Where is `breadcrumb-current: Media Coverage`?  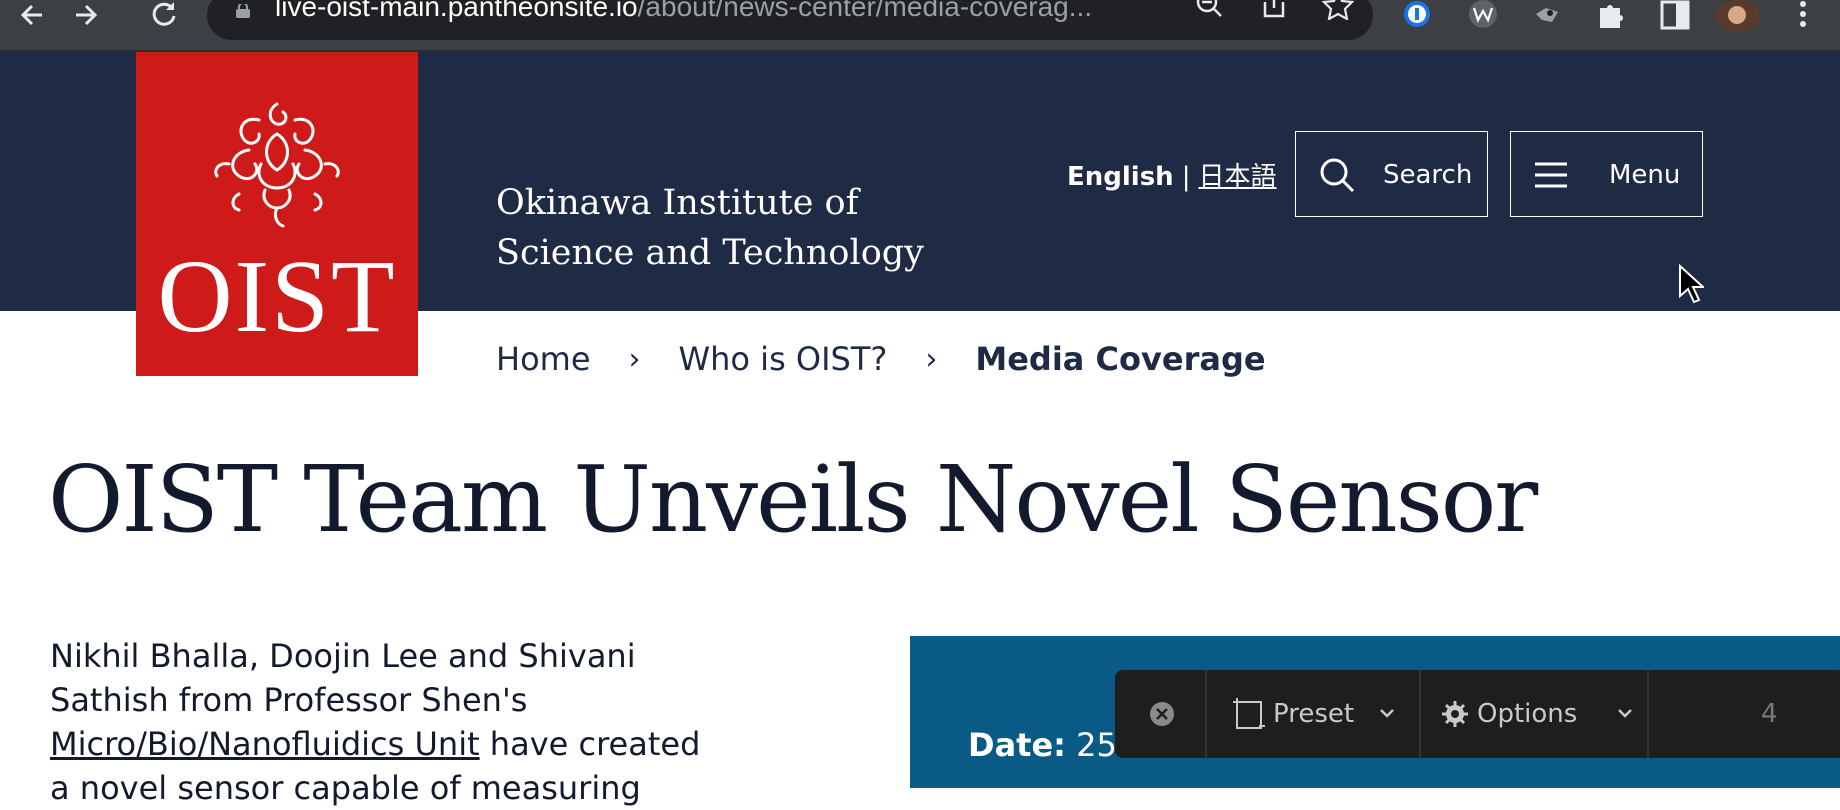 breadcrumb-current: Media Coverage is located at coordinates (1120, 359).